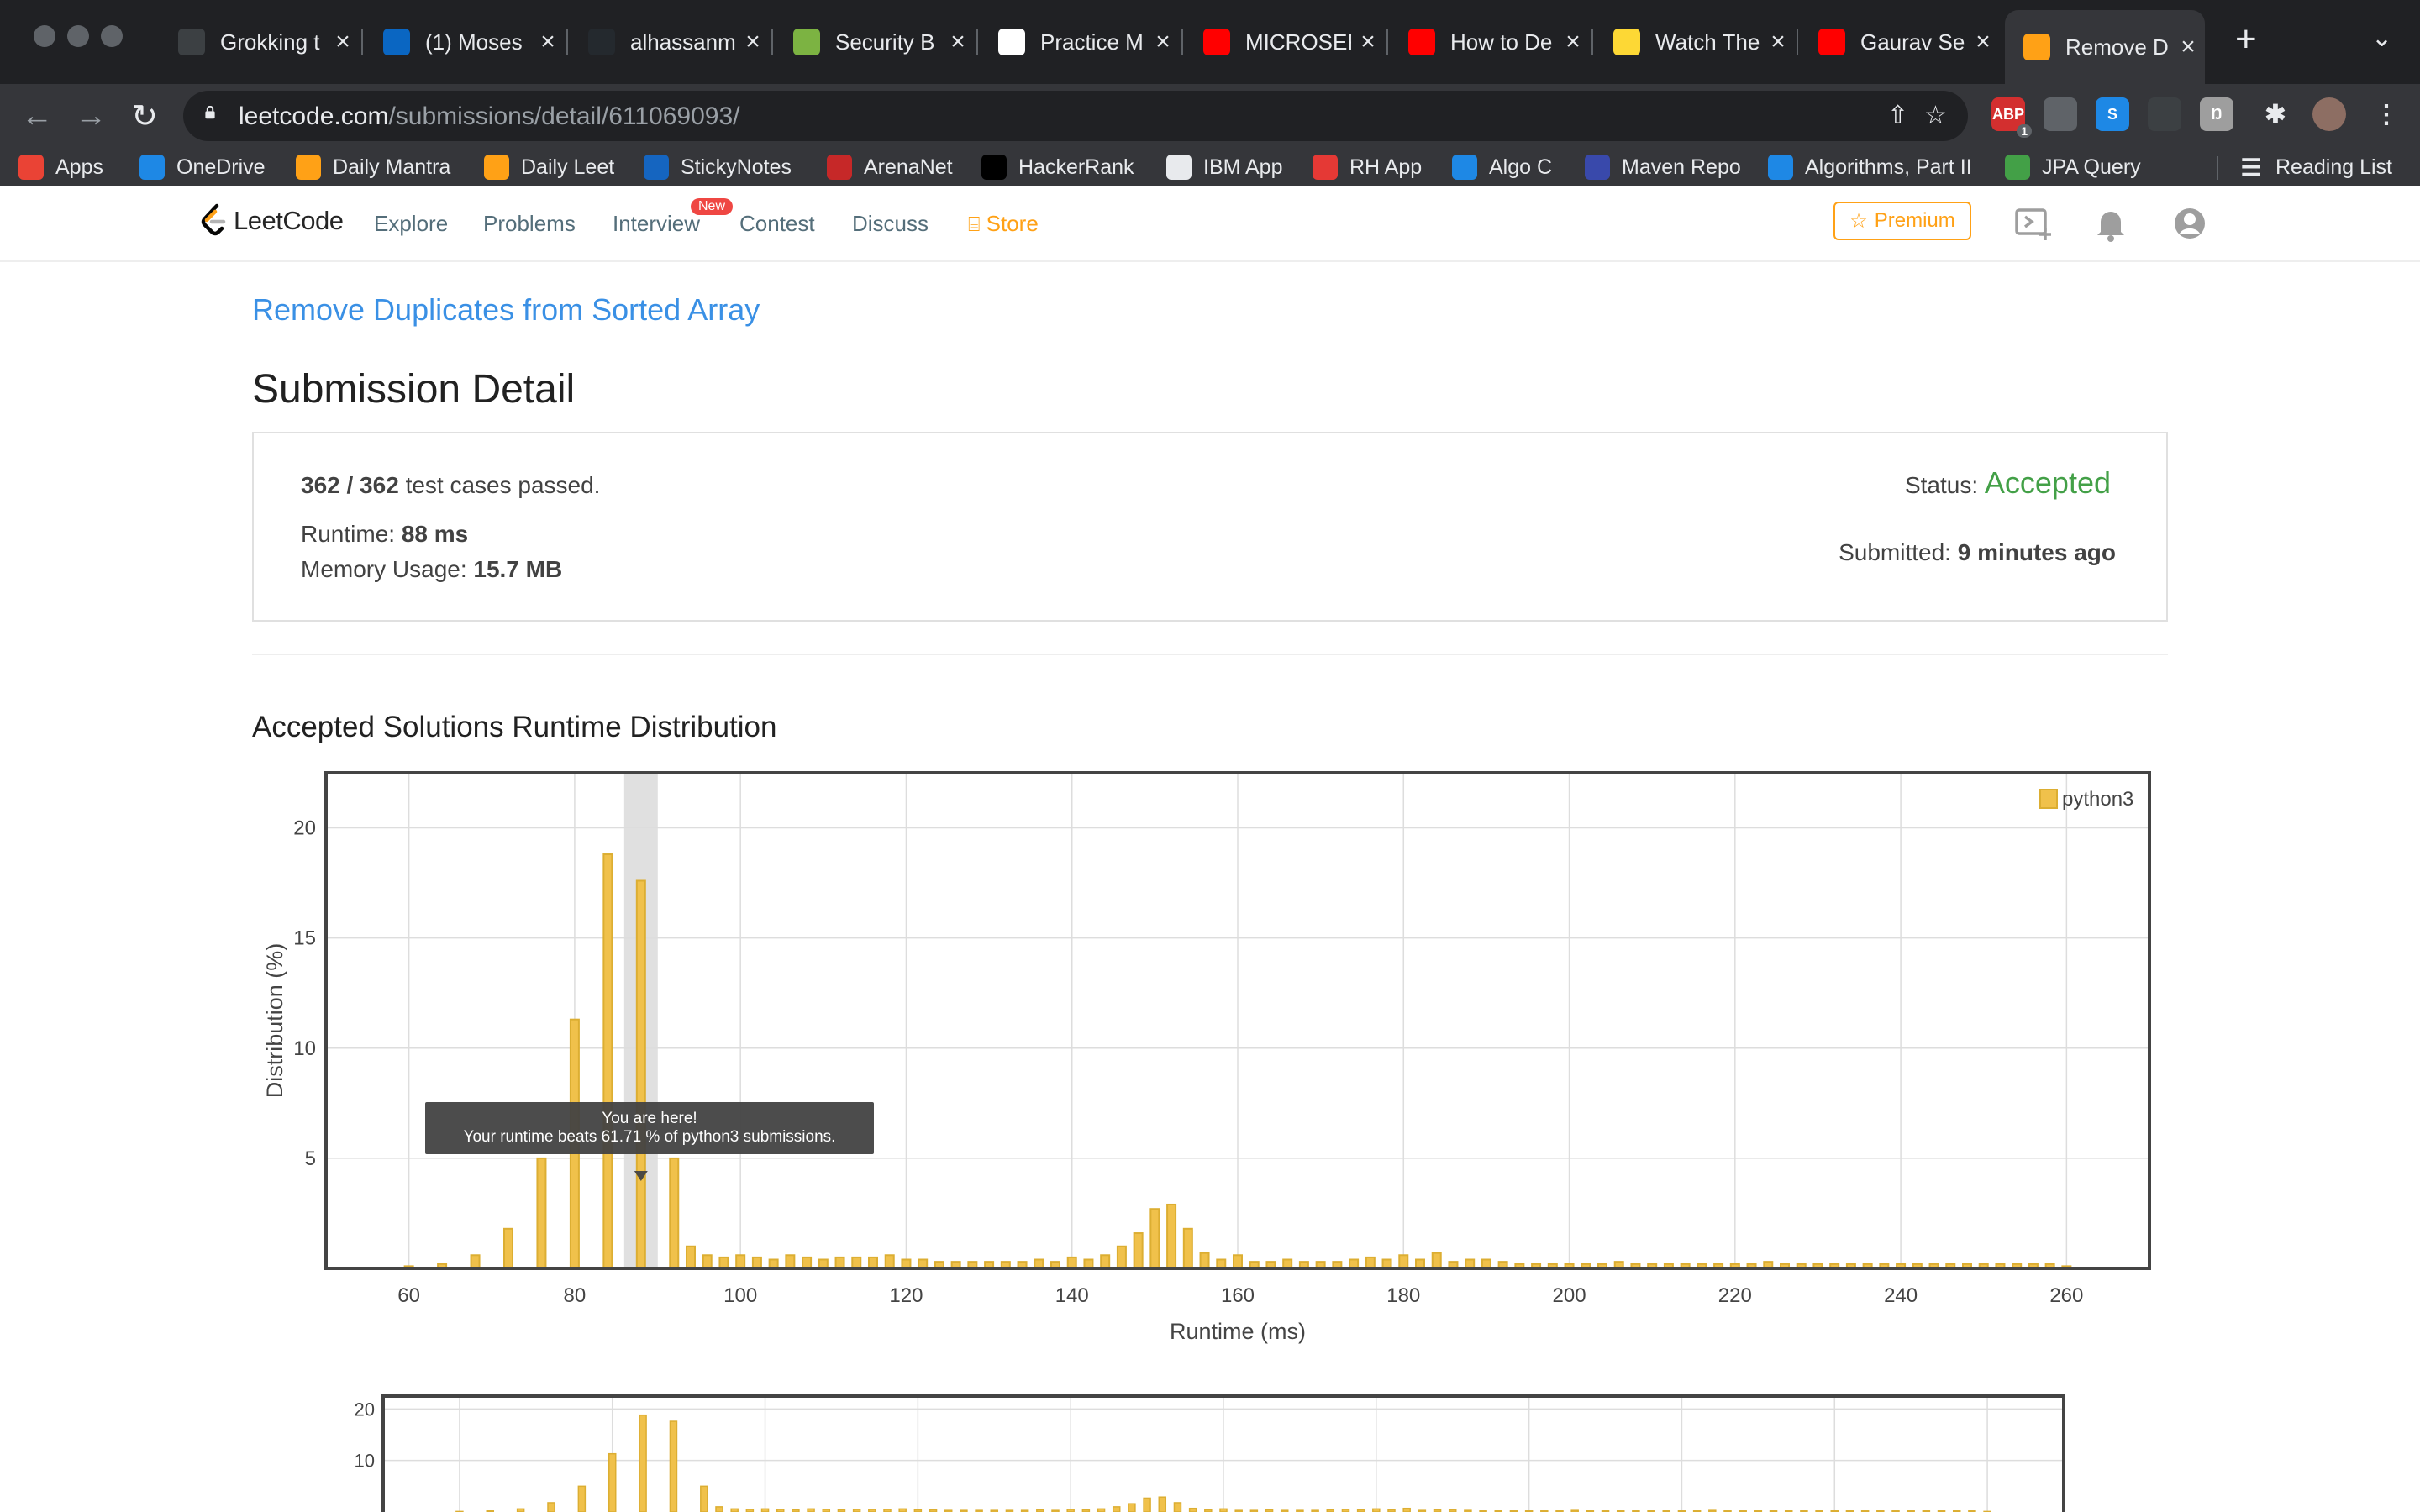 The height and width of the screenshot is (1512, 2420). What do you see at coordinates (44, 36) in the screenshot?
I see `close-window-button` at bounding box center [44, 36].